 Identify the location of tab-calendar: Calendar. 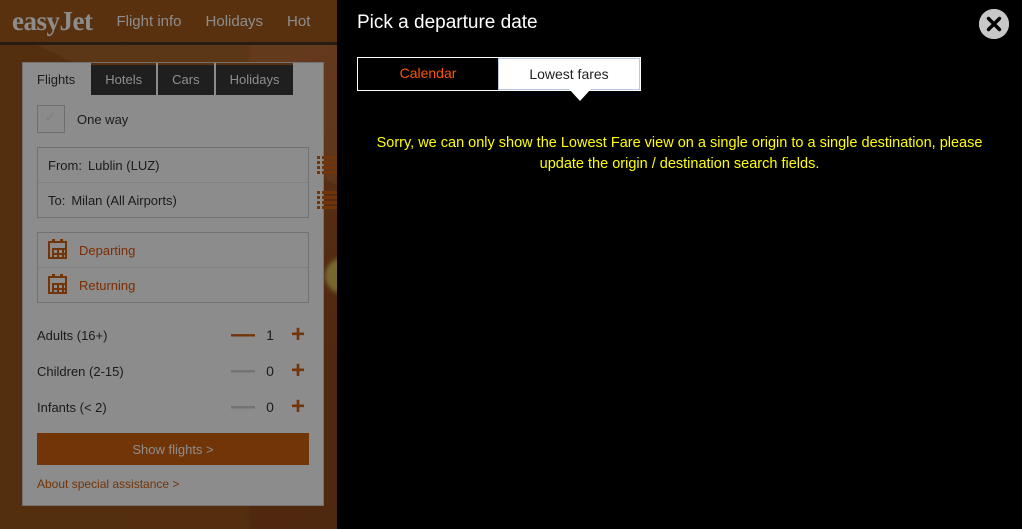
(428, 73).